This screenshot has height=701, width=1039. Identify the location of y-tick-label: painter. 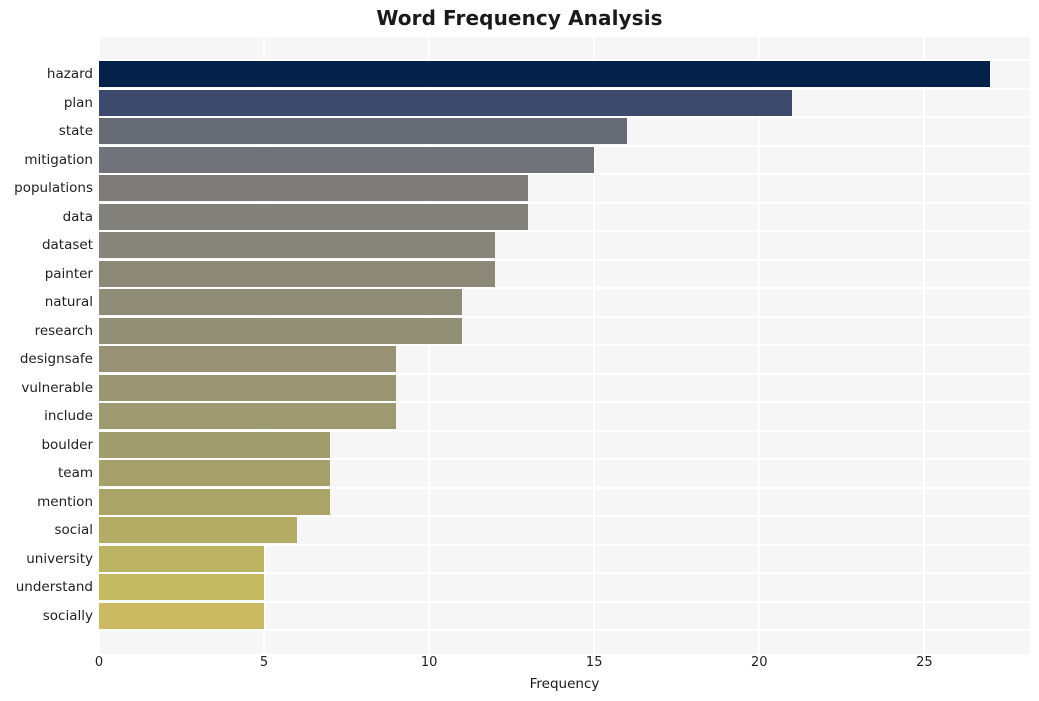
(68, 274).